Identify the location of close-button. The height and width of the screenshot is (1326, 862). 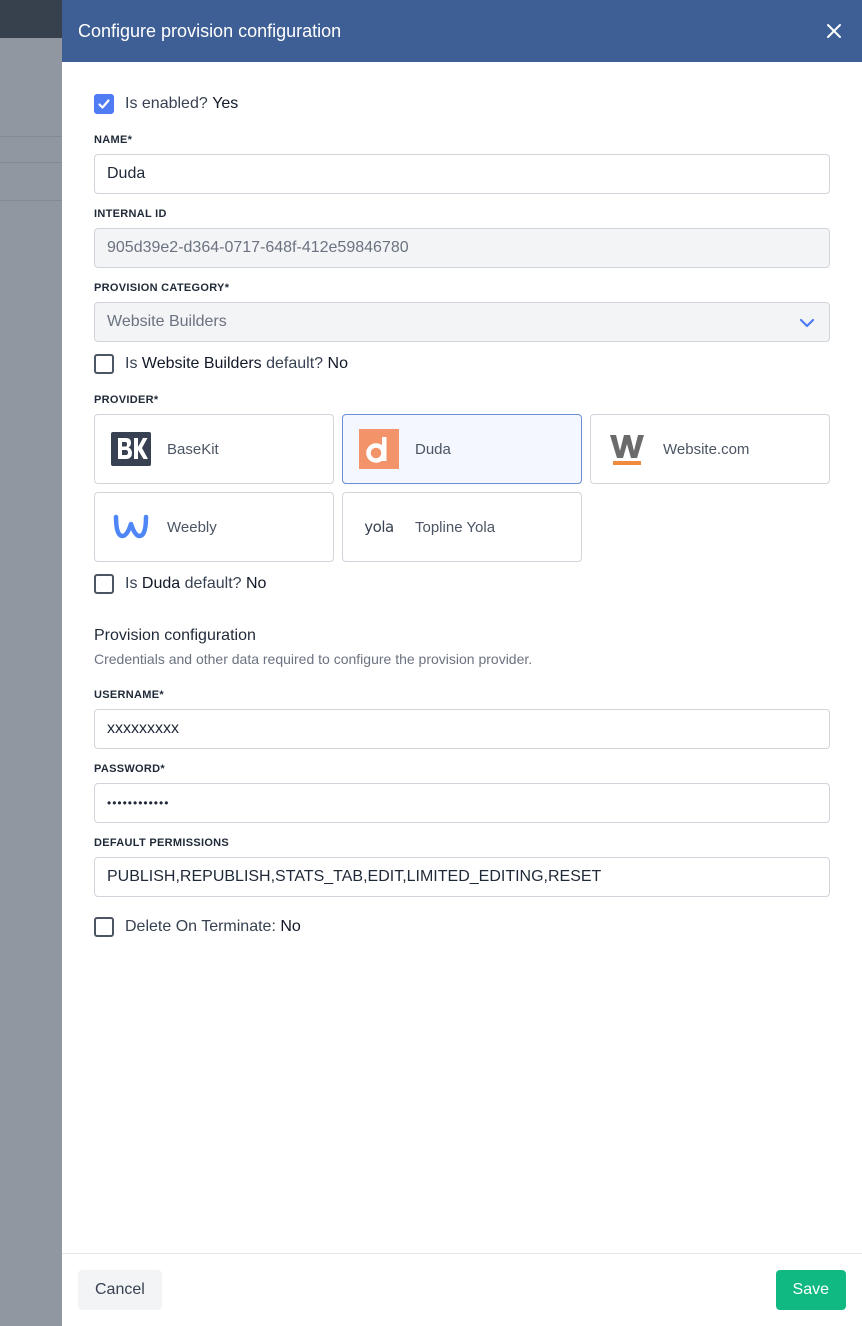
(834, 31).